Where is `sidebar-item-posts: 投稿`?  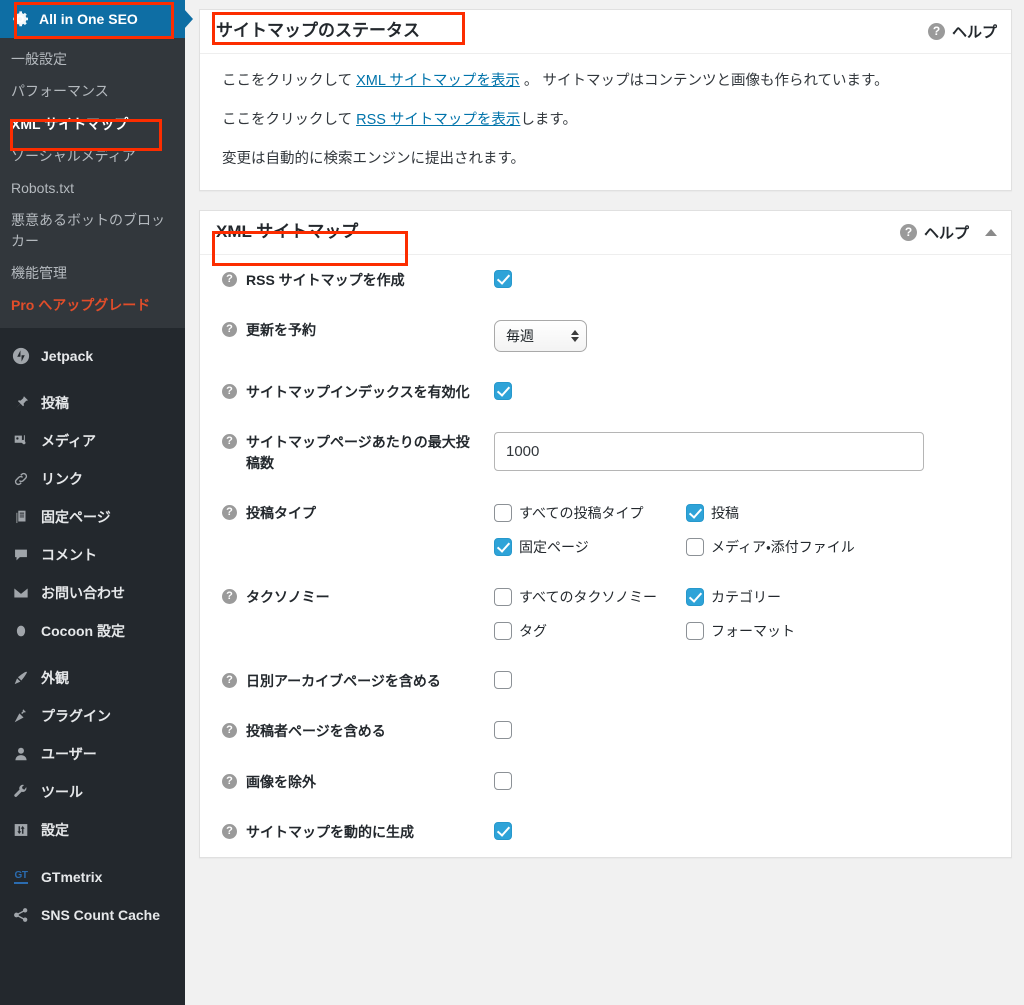
sidebar-item-posts: 投稿 is located at coordinates (92, 403).